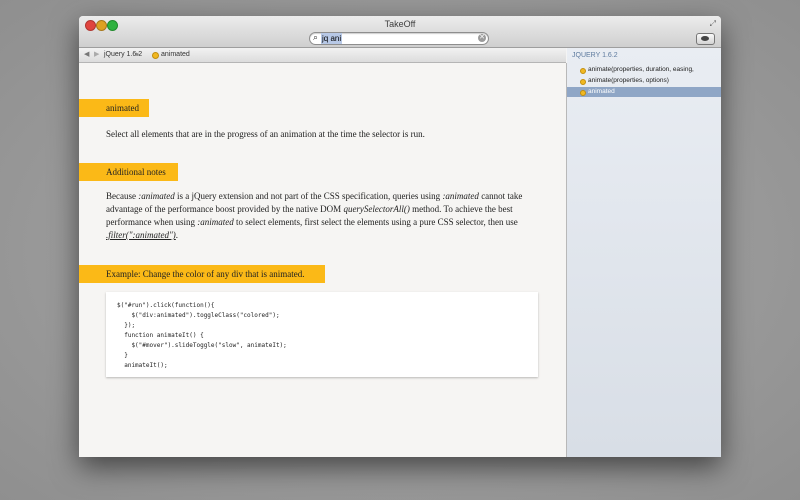  I want to click on entry-dot-icon, so click(155, 55).